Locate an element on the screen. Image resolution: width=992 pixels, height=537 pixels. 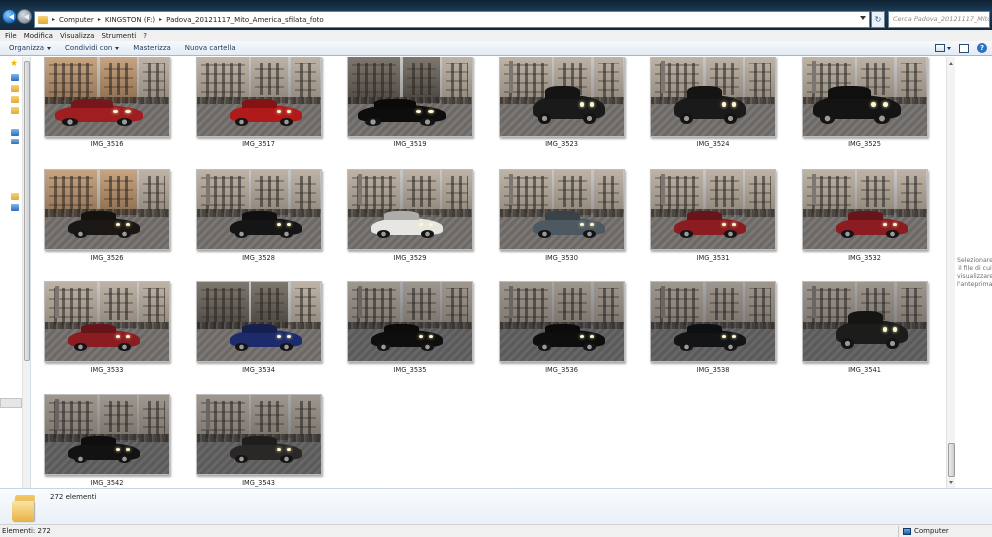
back-button is located at coordinates (9, 16).